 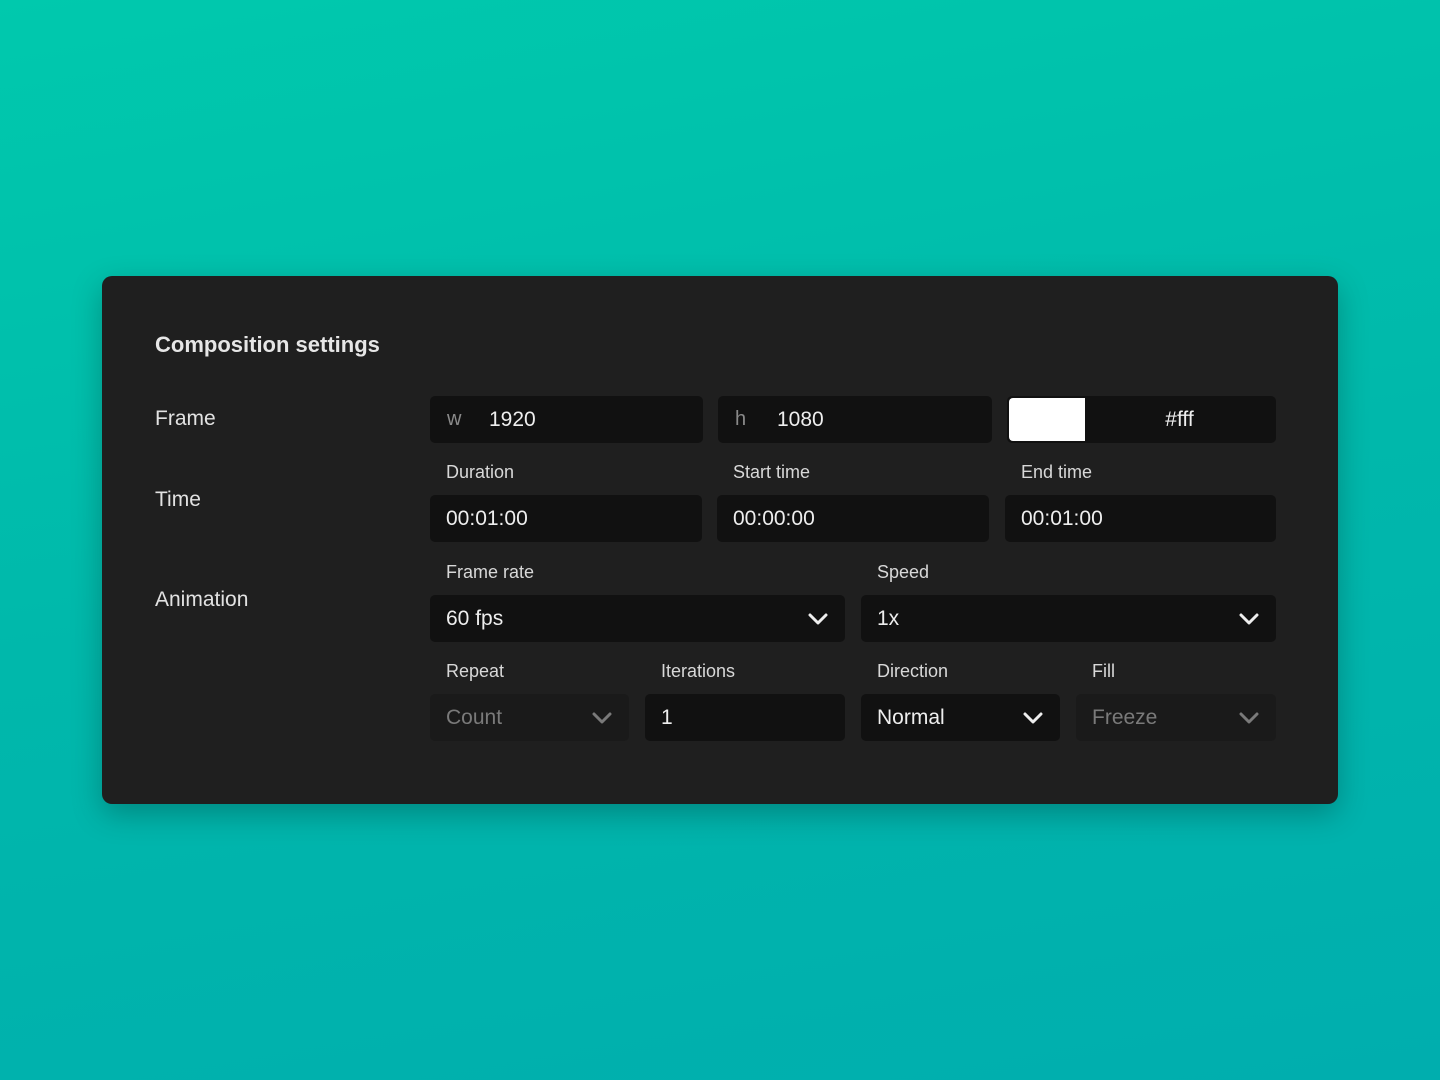 What do you see at coordinates (487, 518) in the screenshot?
I see `duration-value: 00:01:00` at bounding box center [487, 518].